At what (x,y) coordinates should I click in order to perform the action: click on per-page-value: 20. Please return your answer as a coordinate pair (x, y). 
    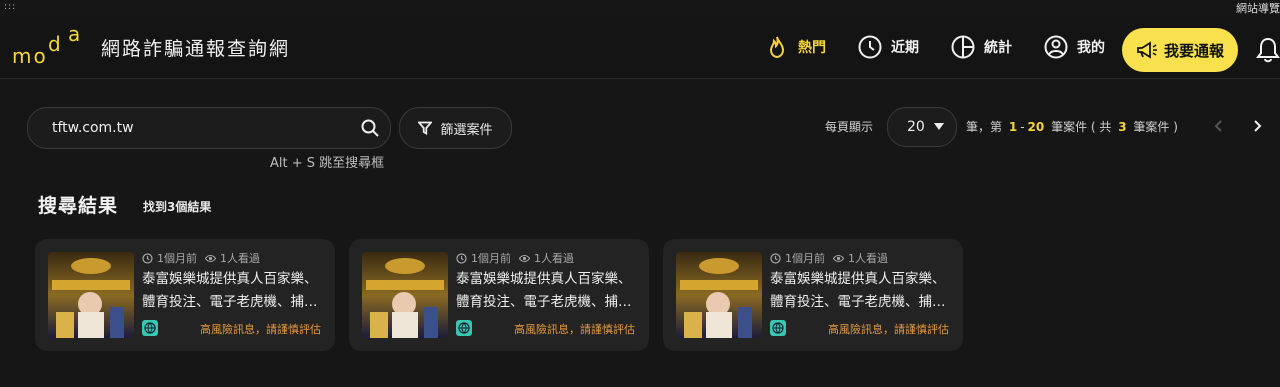
    Looking at the image, I should click on (916, 127).